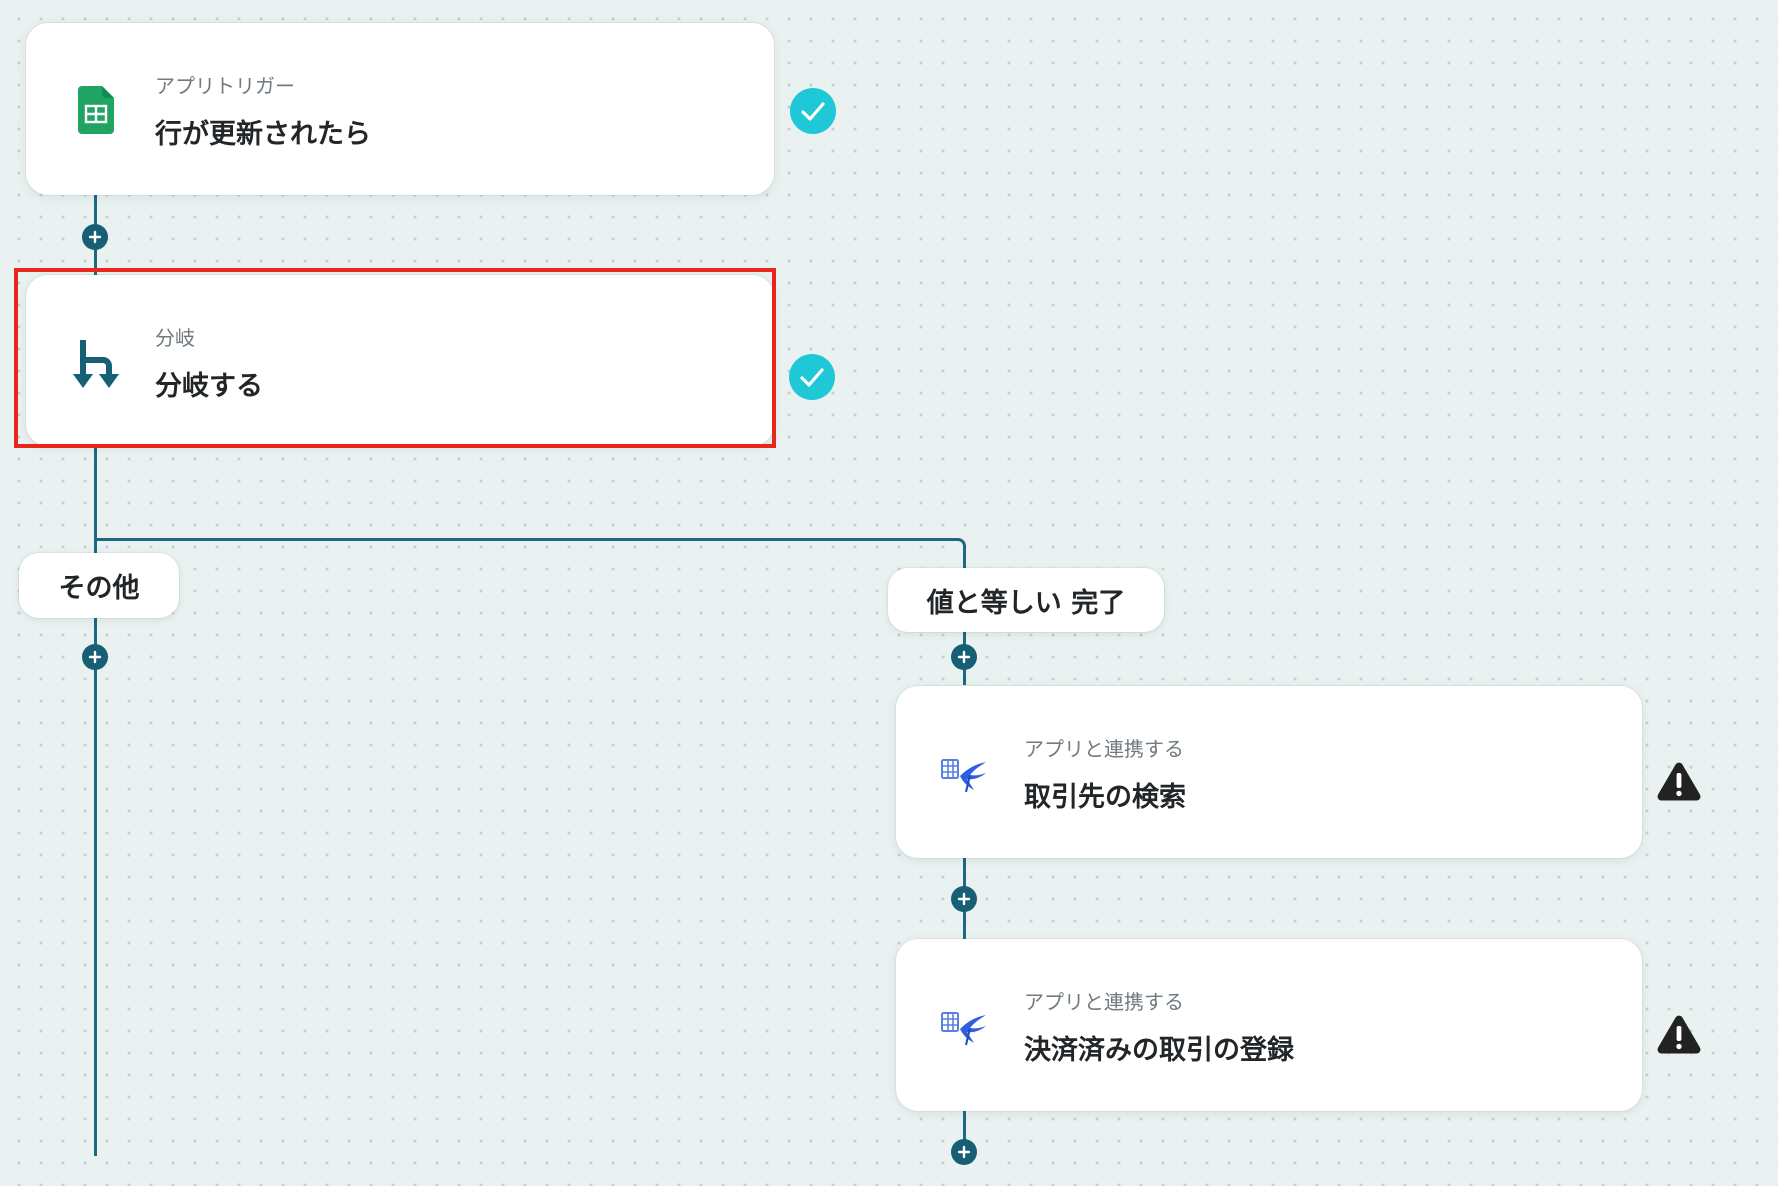 The height and width of the screenshot is (1186, 1778). I want to click on flow-node-search-partner: アプリと連携する 取引先の検索, so click(1269, 772).